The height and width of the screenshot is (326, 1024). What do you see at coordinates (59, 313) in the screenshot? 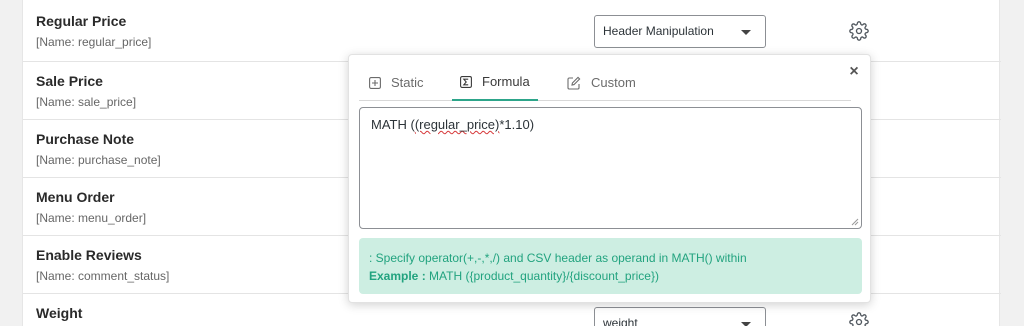
I see `field-label: Weight` at bounding box center [59, 313].